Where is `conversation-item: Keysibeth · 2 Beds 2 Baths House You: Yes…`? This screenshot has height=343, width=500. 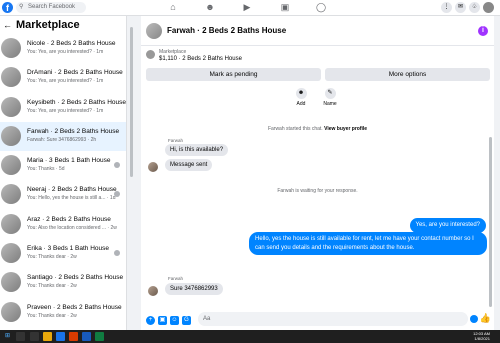
conversation-item: Keysibeth · 2 Beds 2 Baths House You: Yes… is located at coordinates (63, 107).